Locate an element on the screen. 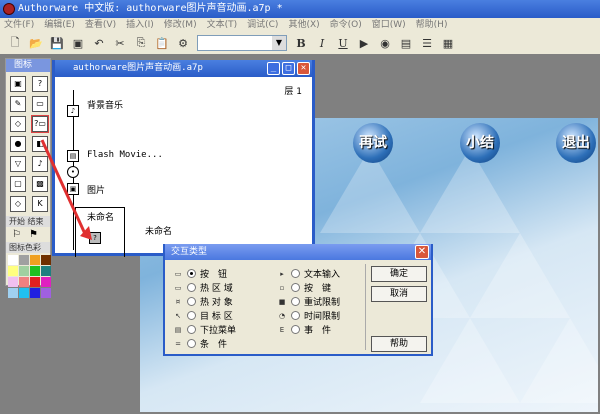  option-keypress-label: 按 键 is located at coordinates (318, 289).